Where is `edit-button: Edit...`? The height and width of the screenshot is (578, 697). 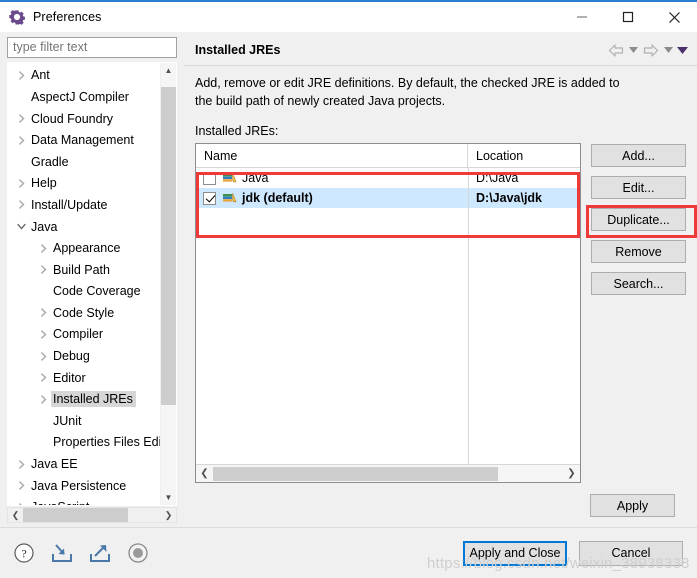
edit-button: Edit... is located at coordinates (638, 187).